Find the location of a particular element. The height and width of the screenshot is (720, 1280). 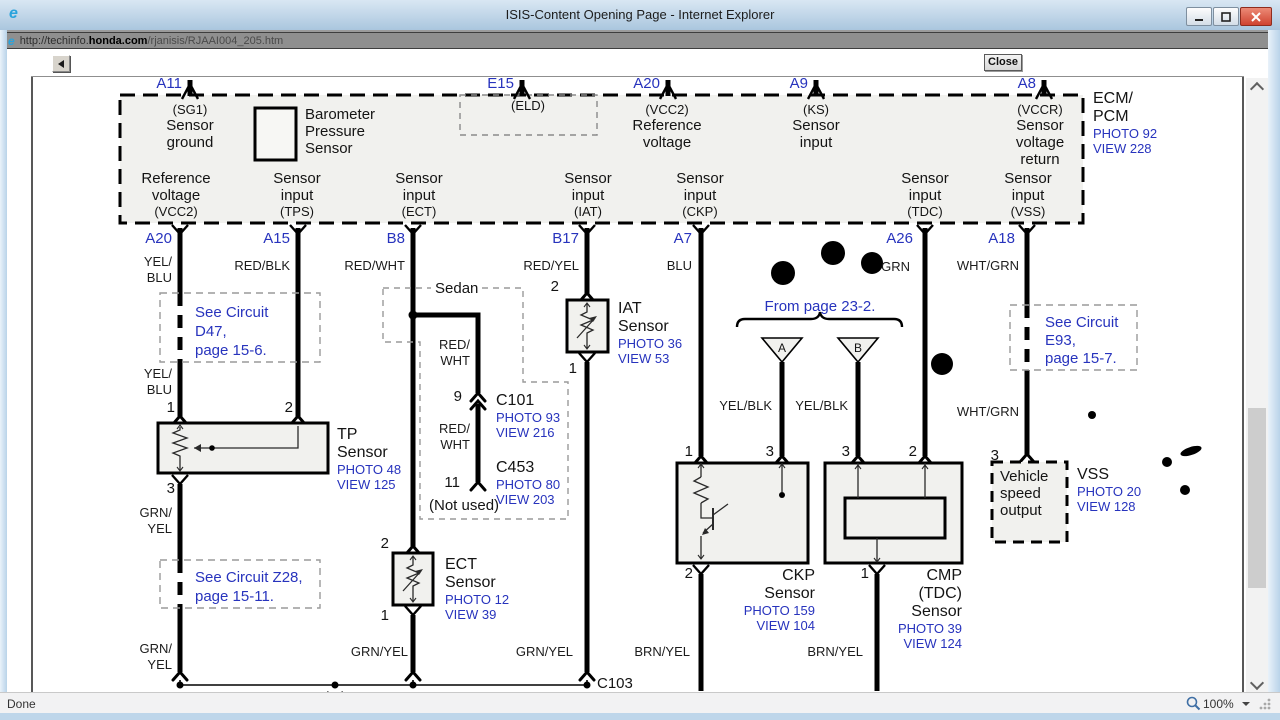

ecm-cell-tdc: Sensor input (TDC) is located at coordinates (925, 194).